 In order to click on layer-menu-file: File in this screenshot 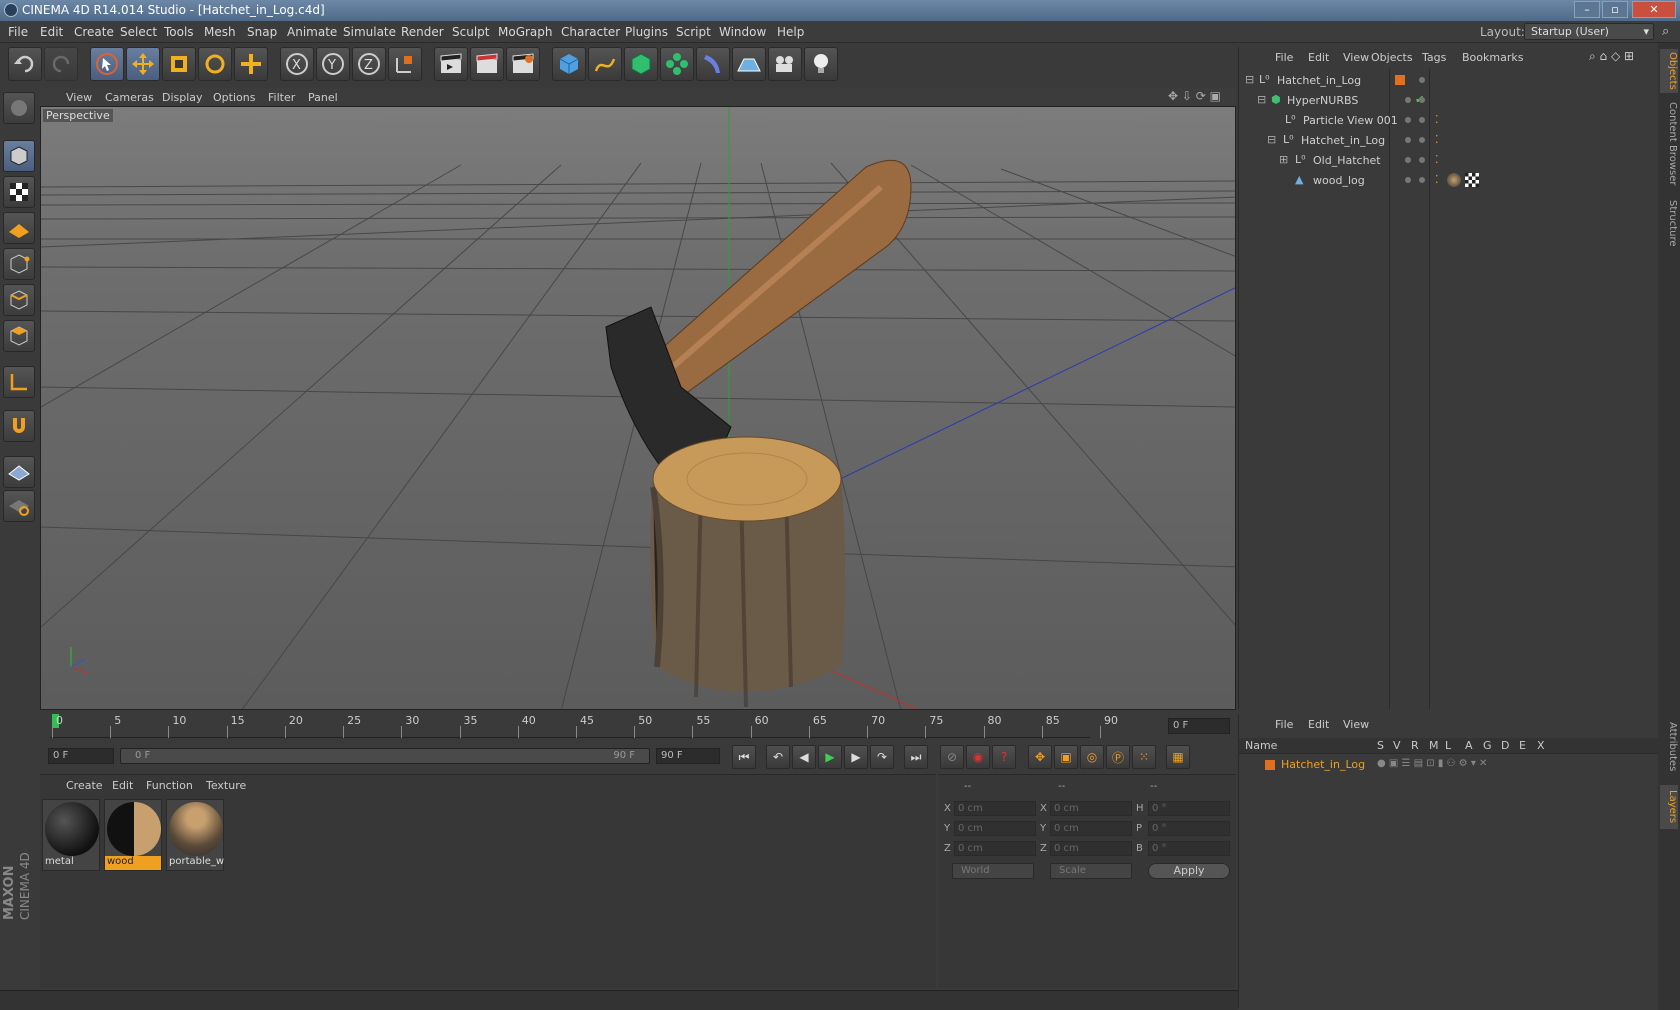, I will do `click(1284, 724)`.